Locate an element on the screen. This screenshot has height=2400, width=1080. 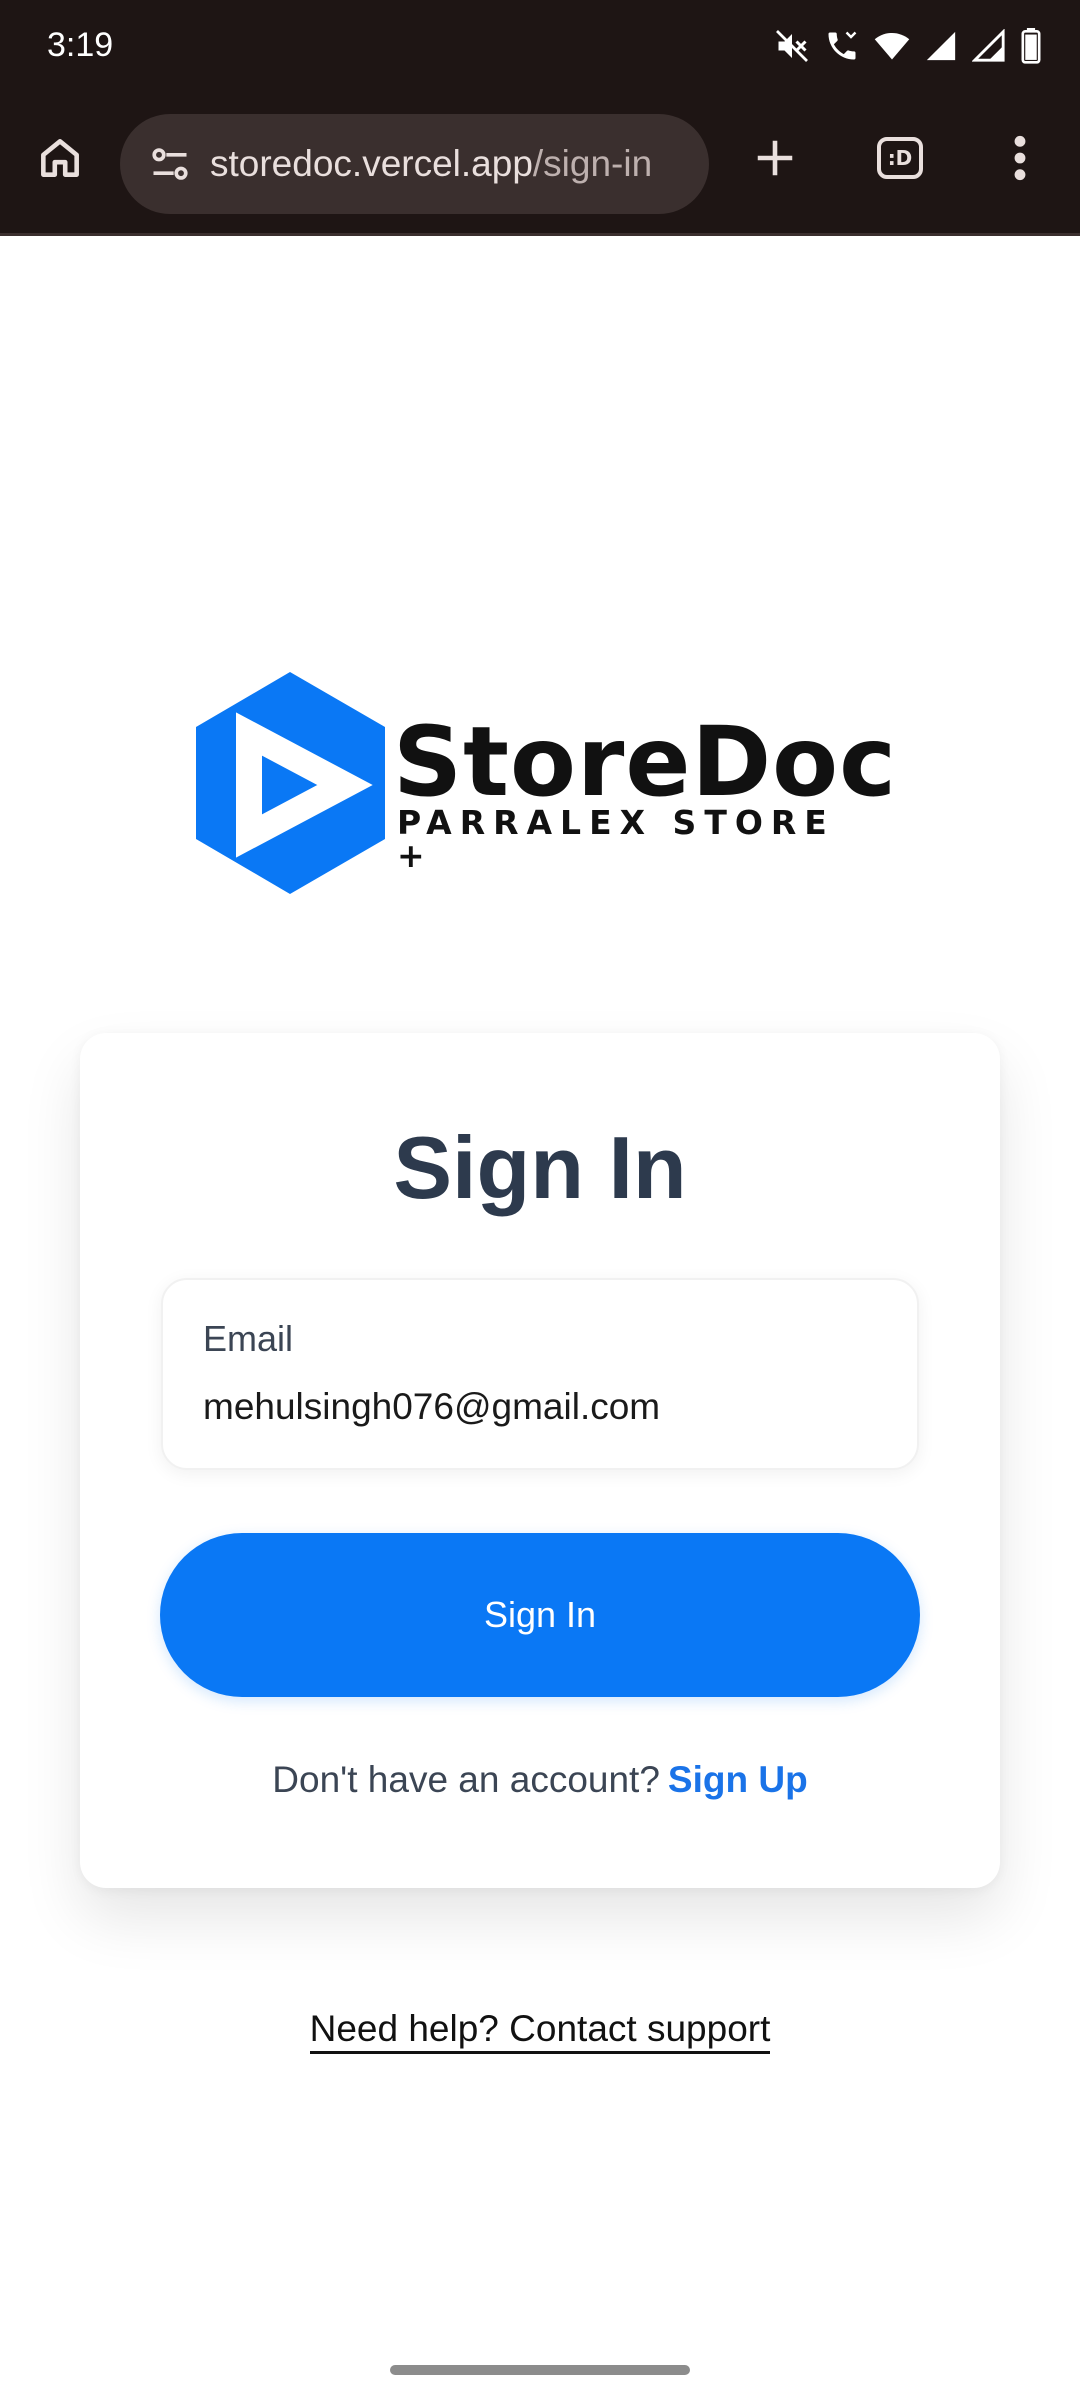
site-settings-icon is located at coordinates (170, 164).